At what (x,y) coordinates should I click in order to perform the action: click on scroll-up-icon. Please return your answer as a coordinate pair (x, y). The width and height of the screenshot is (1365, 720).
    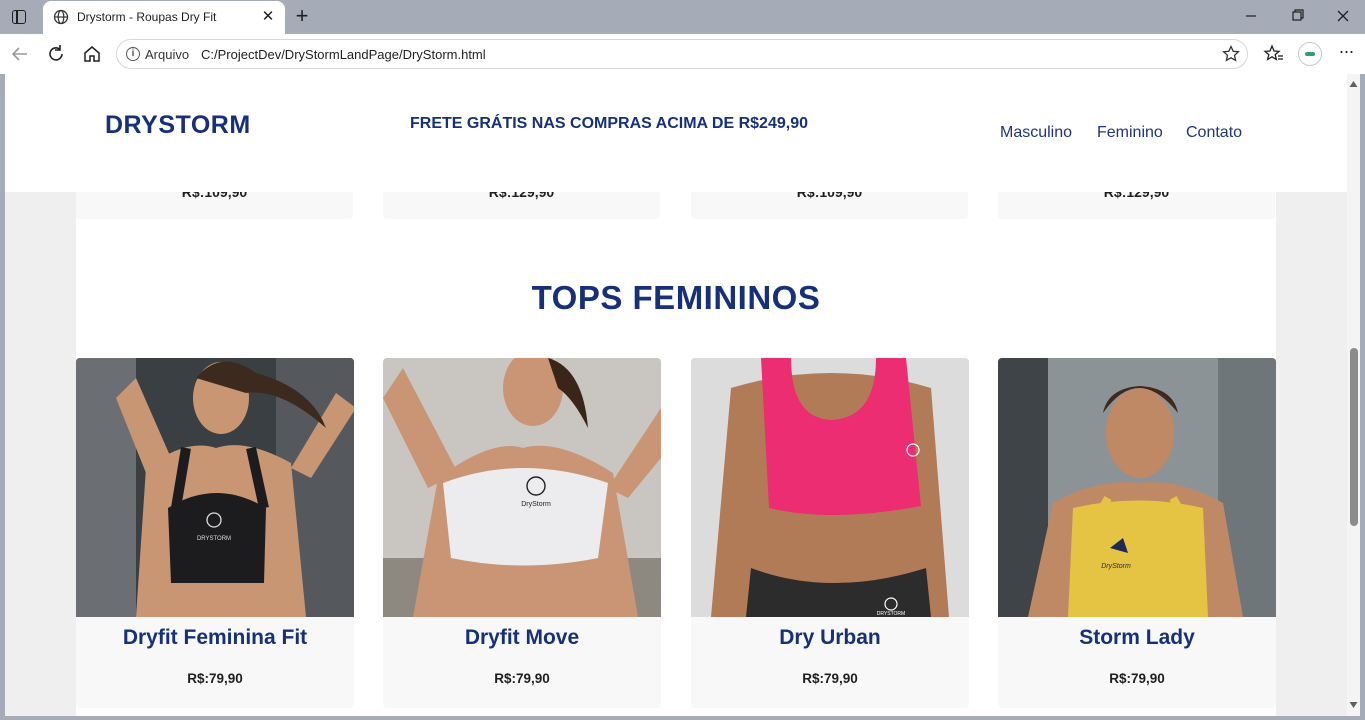
    Looking at the image, I should click on (1353, 84).